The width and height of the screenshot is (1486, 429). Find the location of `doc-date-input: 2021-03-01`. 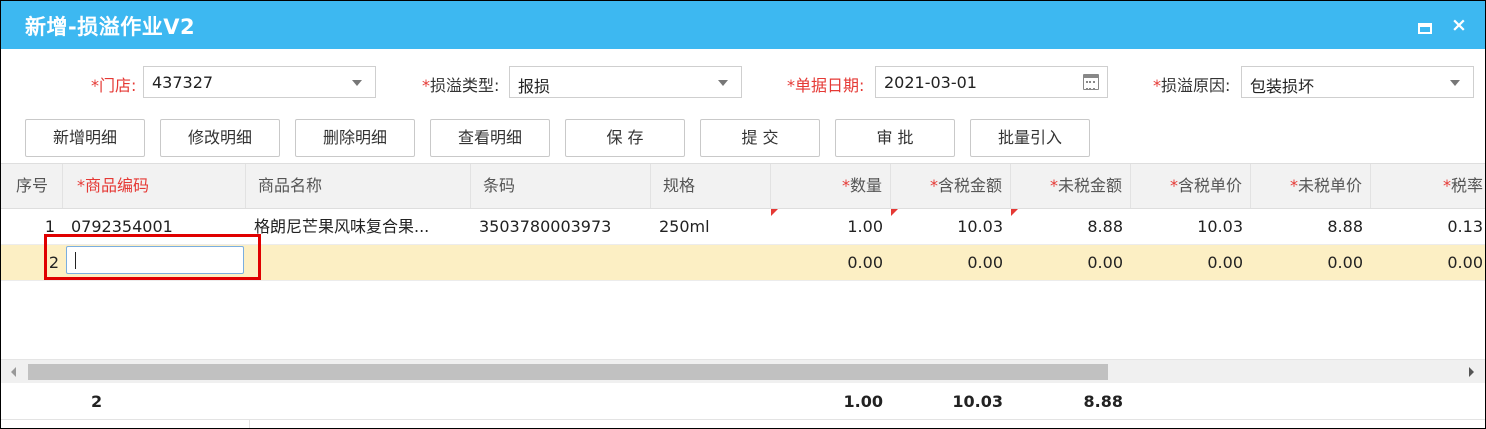

doc-date-input: 2021-03-01 is located at coordinates (991, 82).